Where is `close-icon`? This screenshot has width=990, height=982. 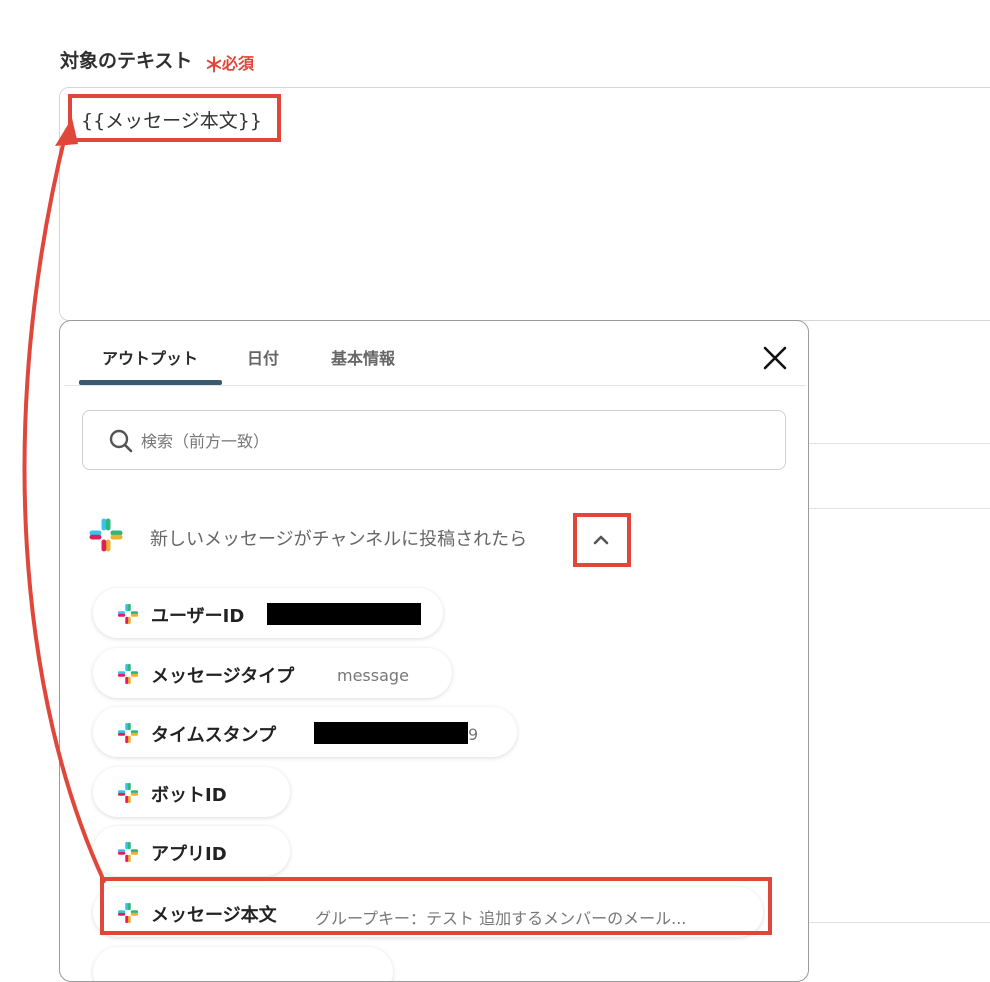 close-icon is located at coordinates (775, 358).